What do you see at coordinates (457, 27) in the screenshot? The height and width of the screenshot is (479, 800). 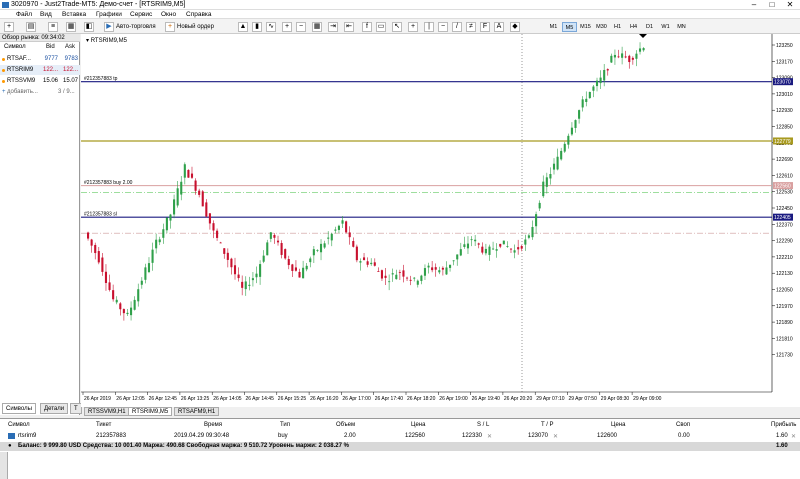 I see `trendline-icon: /` at bounding box center [457, 27].